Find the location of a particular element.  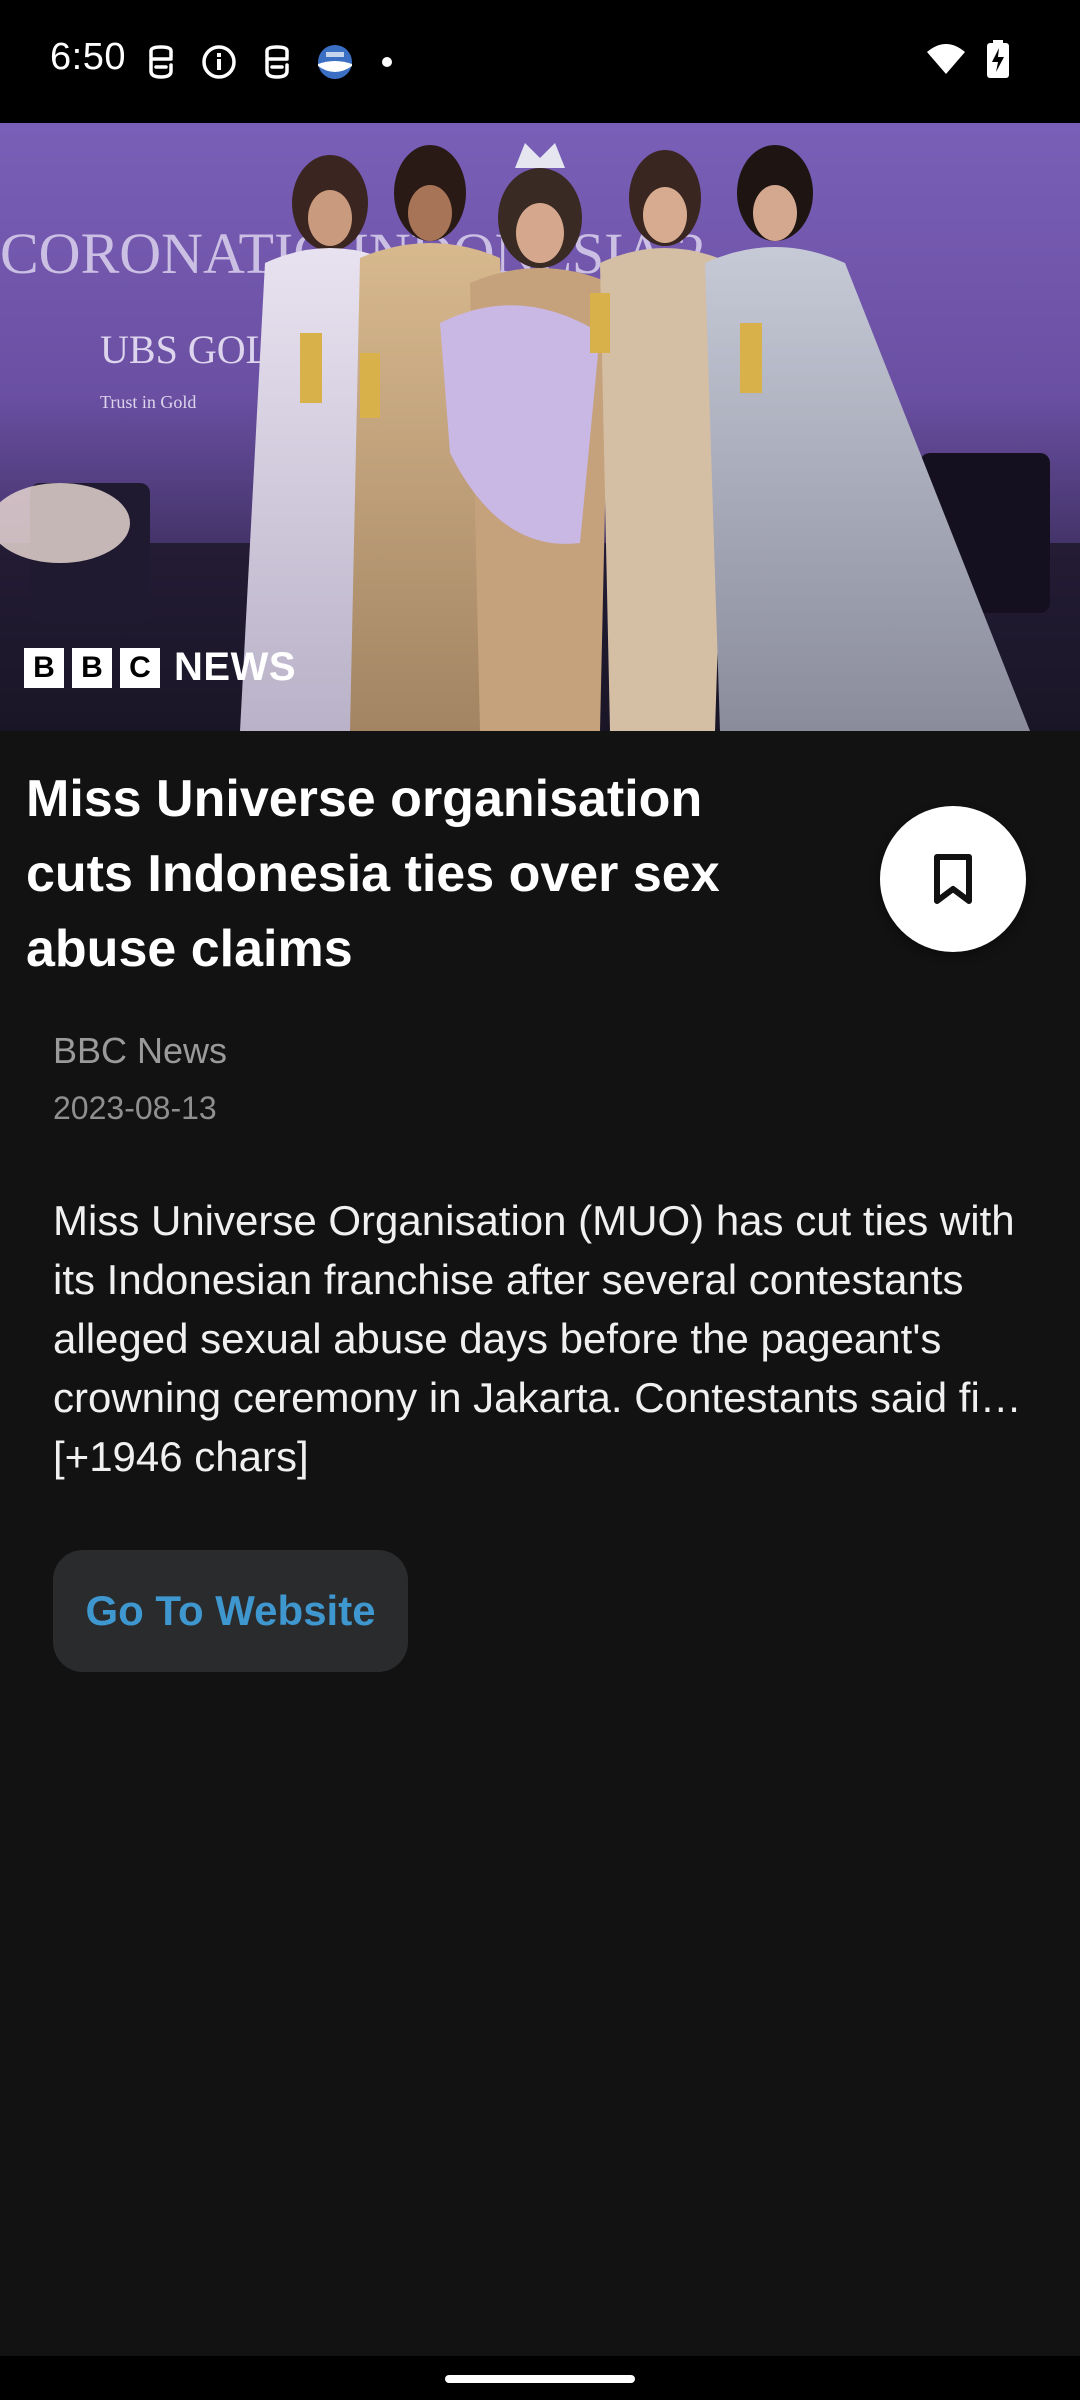

bbc-logo-word: NEWS is located at coordinates (235, 667).